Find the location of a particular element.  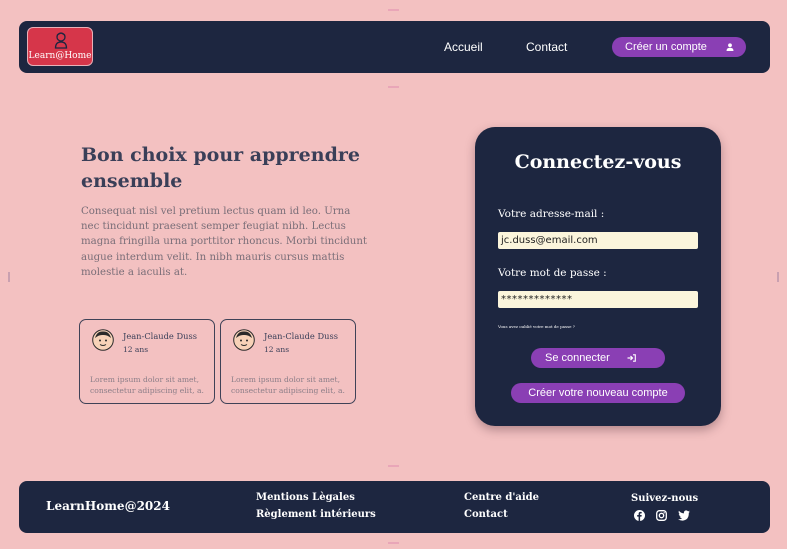

user-icon is located at coordinates (730, 47).